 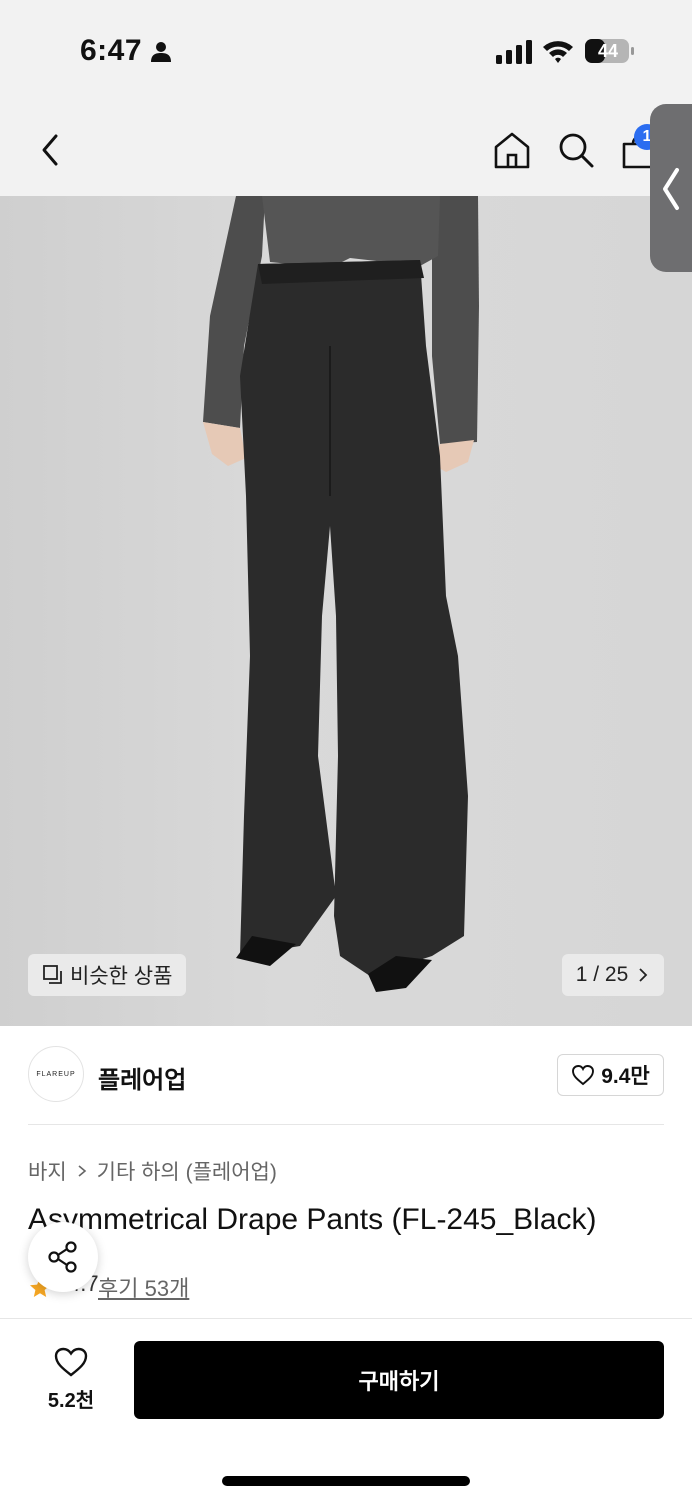 What do you see at coordinates (312, 1219) in the screenshot?
I see `product-title: Asymmetrical Drape Pants (FL-245_Black)` at bounding box center [312, 1219].